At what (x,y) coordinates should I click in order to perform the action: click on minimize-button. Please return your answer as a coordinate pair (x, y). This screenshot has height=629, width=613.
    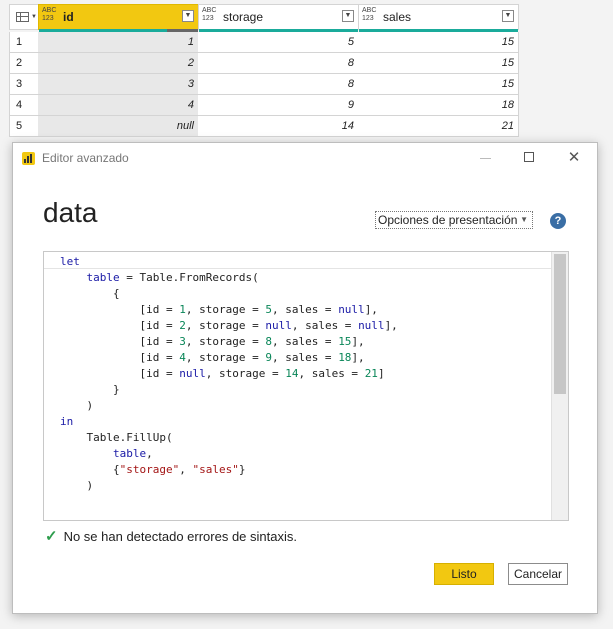
    Looking at the image, I should click on (486, 158).